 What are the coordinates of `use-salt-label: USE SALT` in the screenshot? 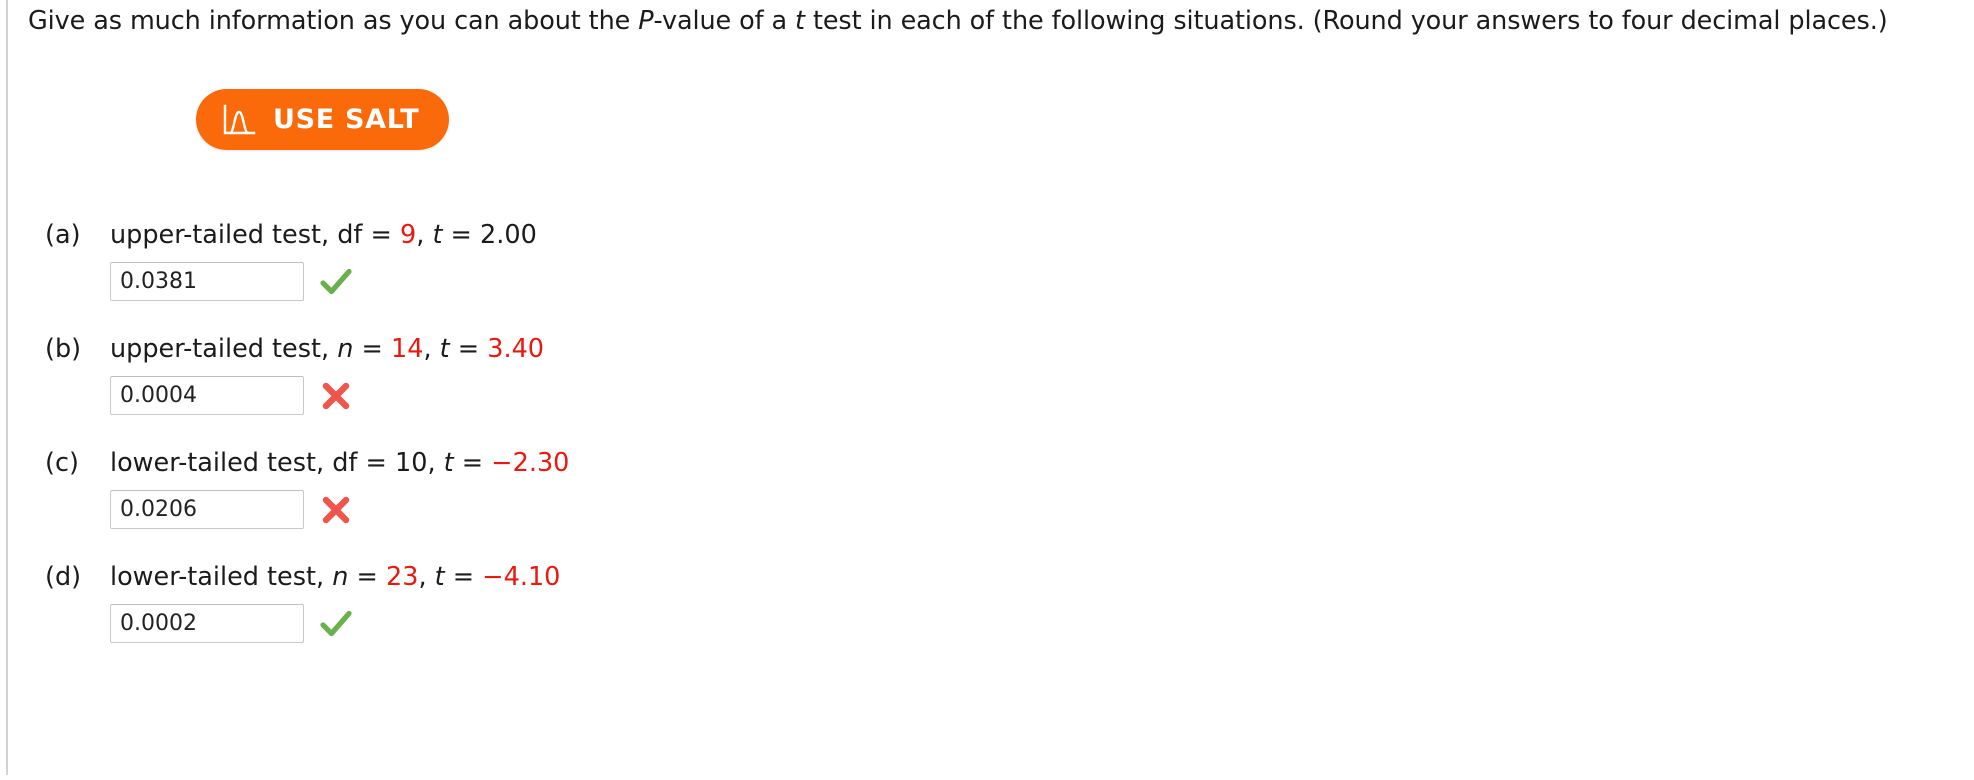 It's located at (346, 119).